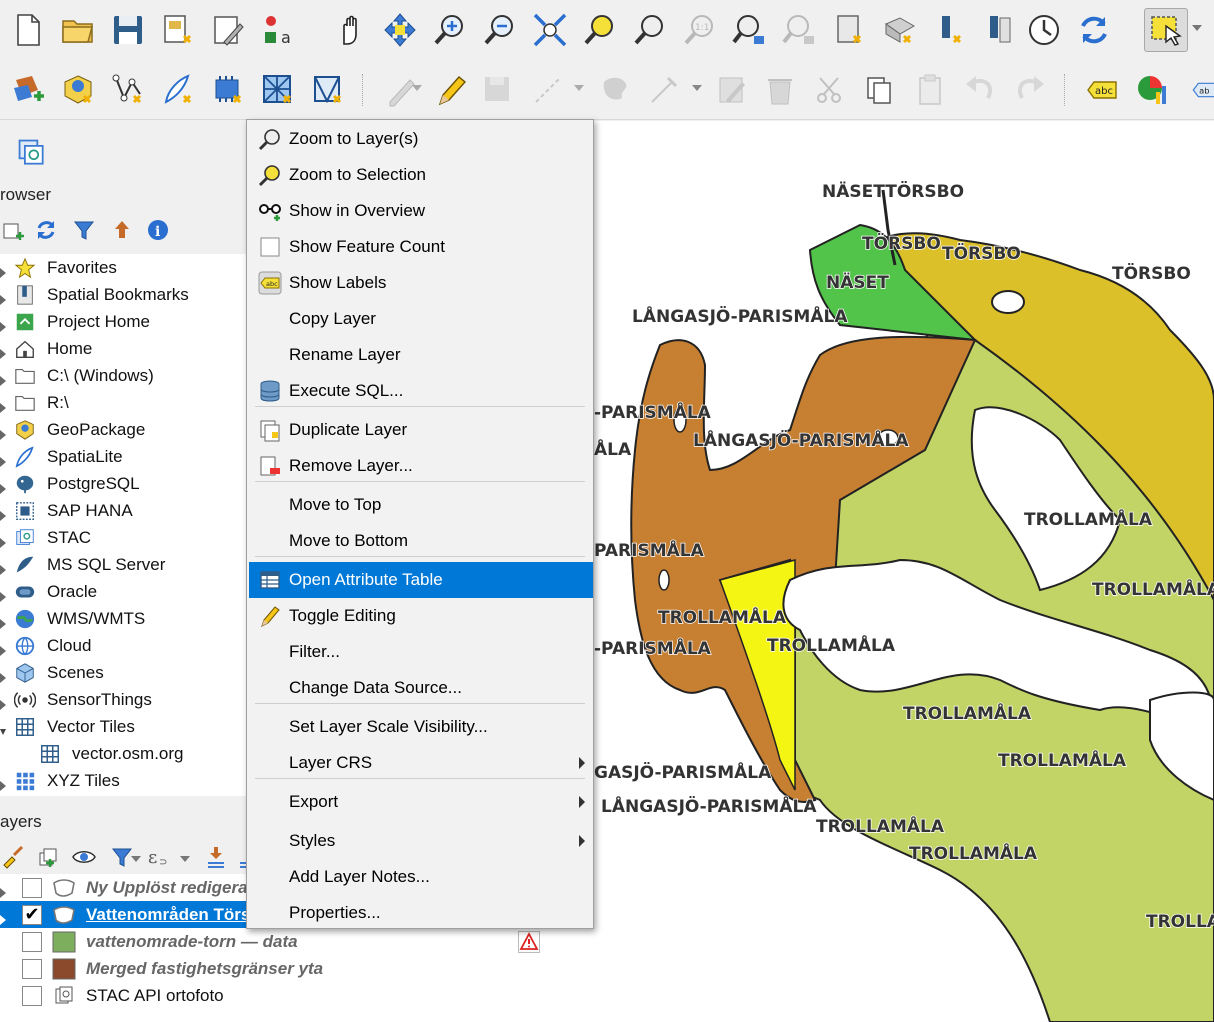  What do you see at coordinates (421, 616) in the screenshot?
I see `menu-item-toggle-editing: Toggle Editing` at bounding box center [421, 616].